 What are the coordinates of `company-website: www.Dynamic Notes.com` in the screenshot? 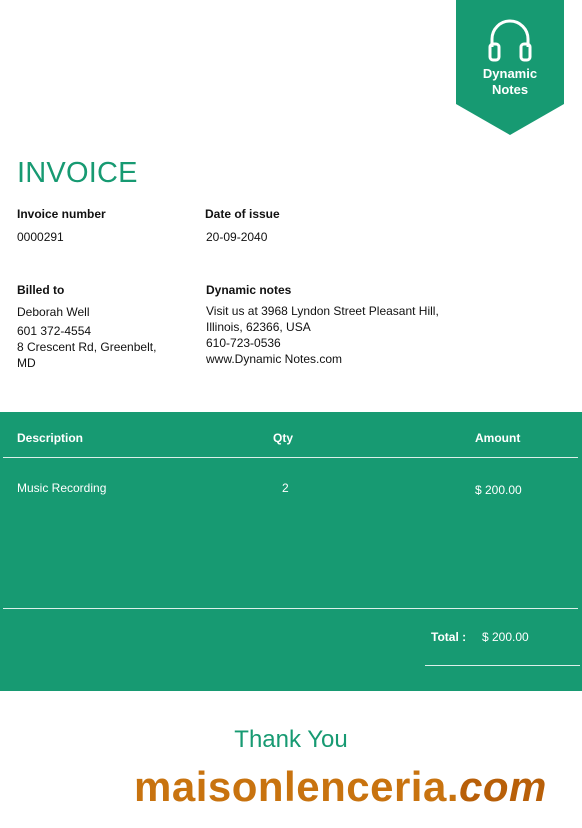 It's located at (274, 359).